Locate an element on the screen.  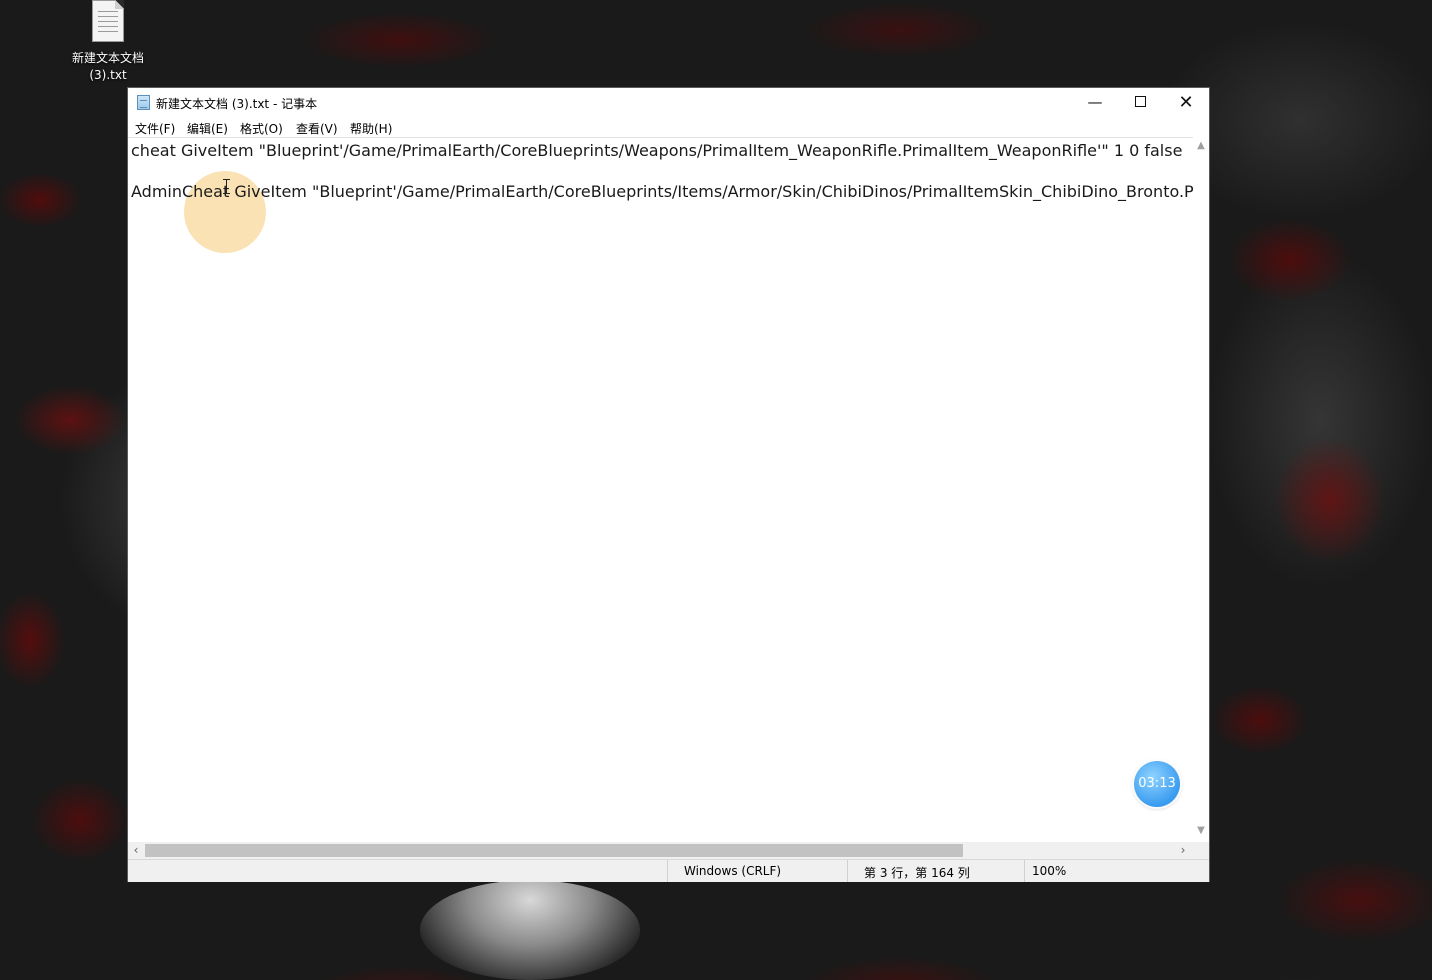
status-bar: Windows (CRLF) 第 3 行，第 164 列 100% is located at coordinates (668, 870).